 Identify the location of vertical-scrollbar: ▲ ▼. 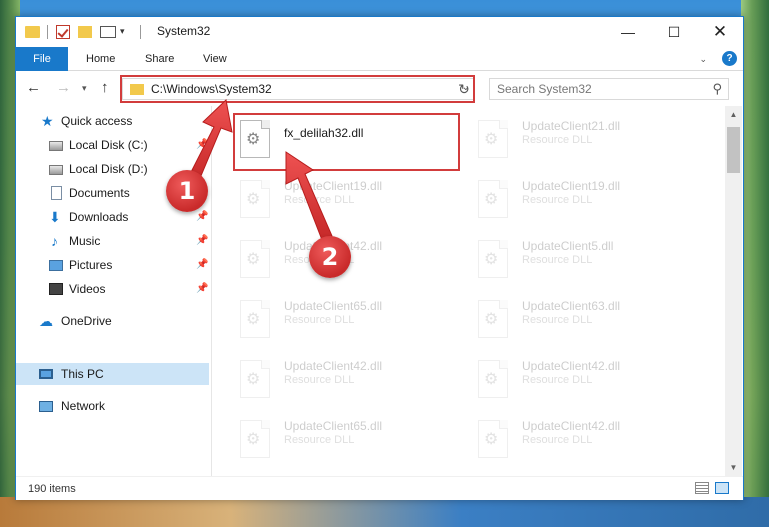
(733, 291).